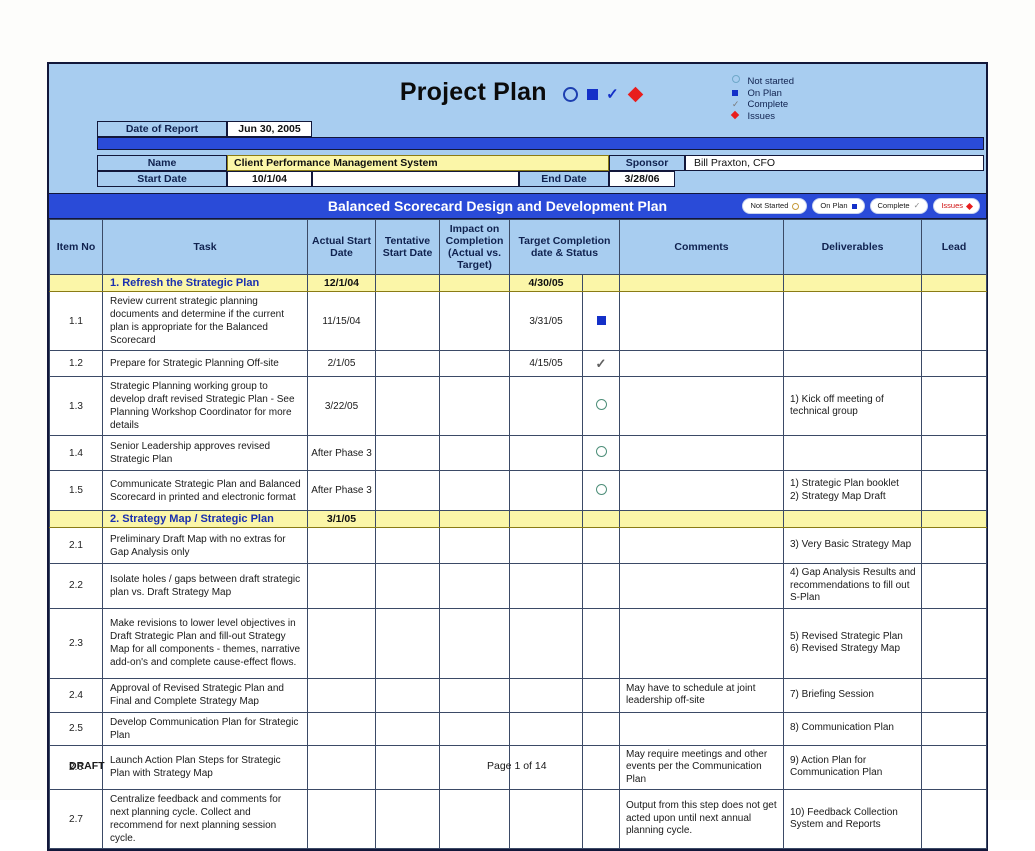  Describe the element at coordinates (269, 129) in the screenshot. I see `date-of-report-value: Jun 30, 2005` at that location.